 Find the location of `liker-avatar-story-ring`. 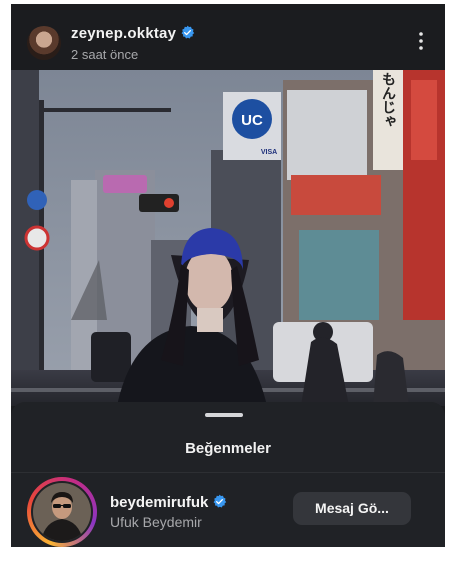

liker-avatar-story-ring is located at coordinates (62, 512).